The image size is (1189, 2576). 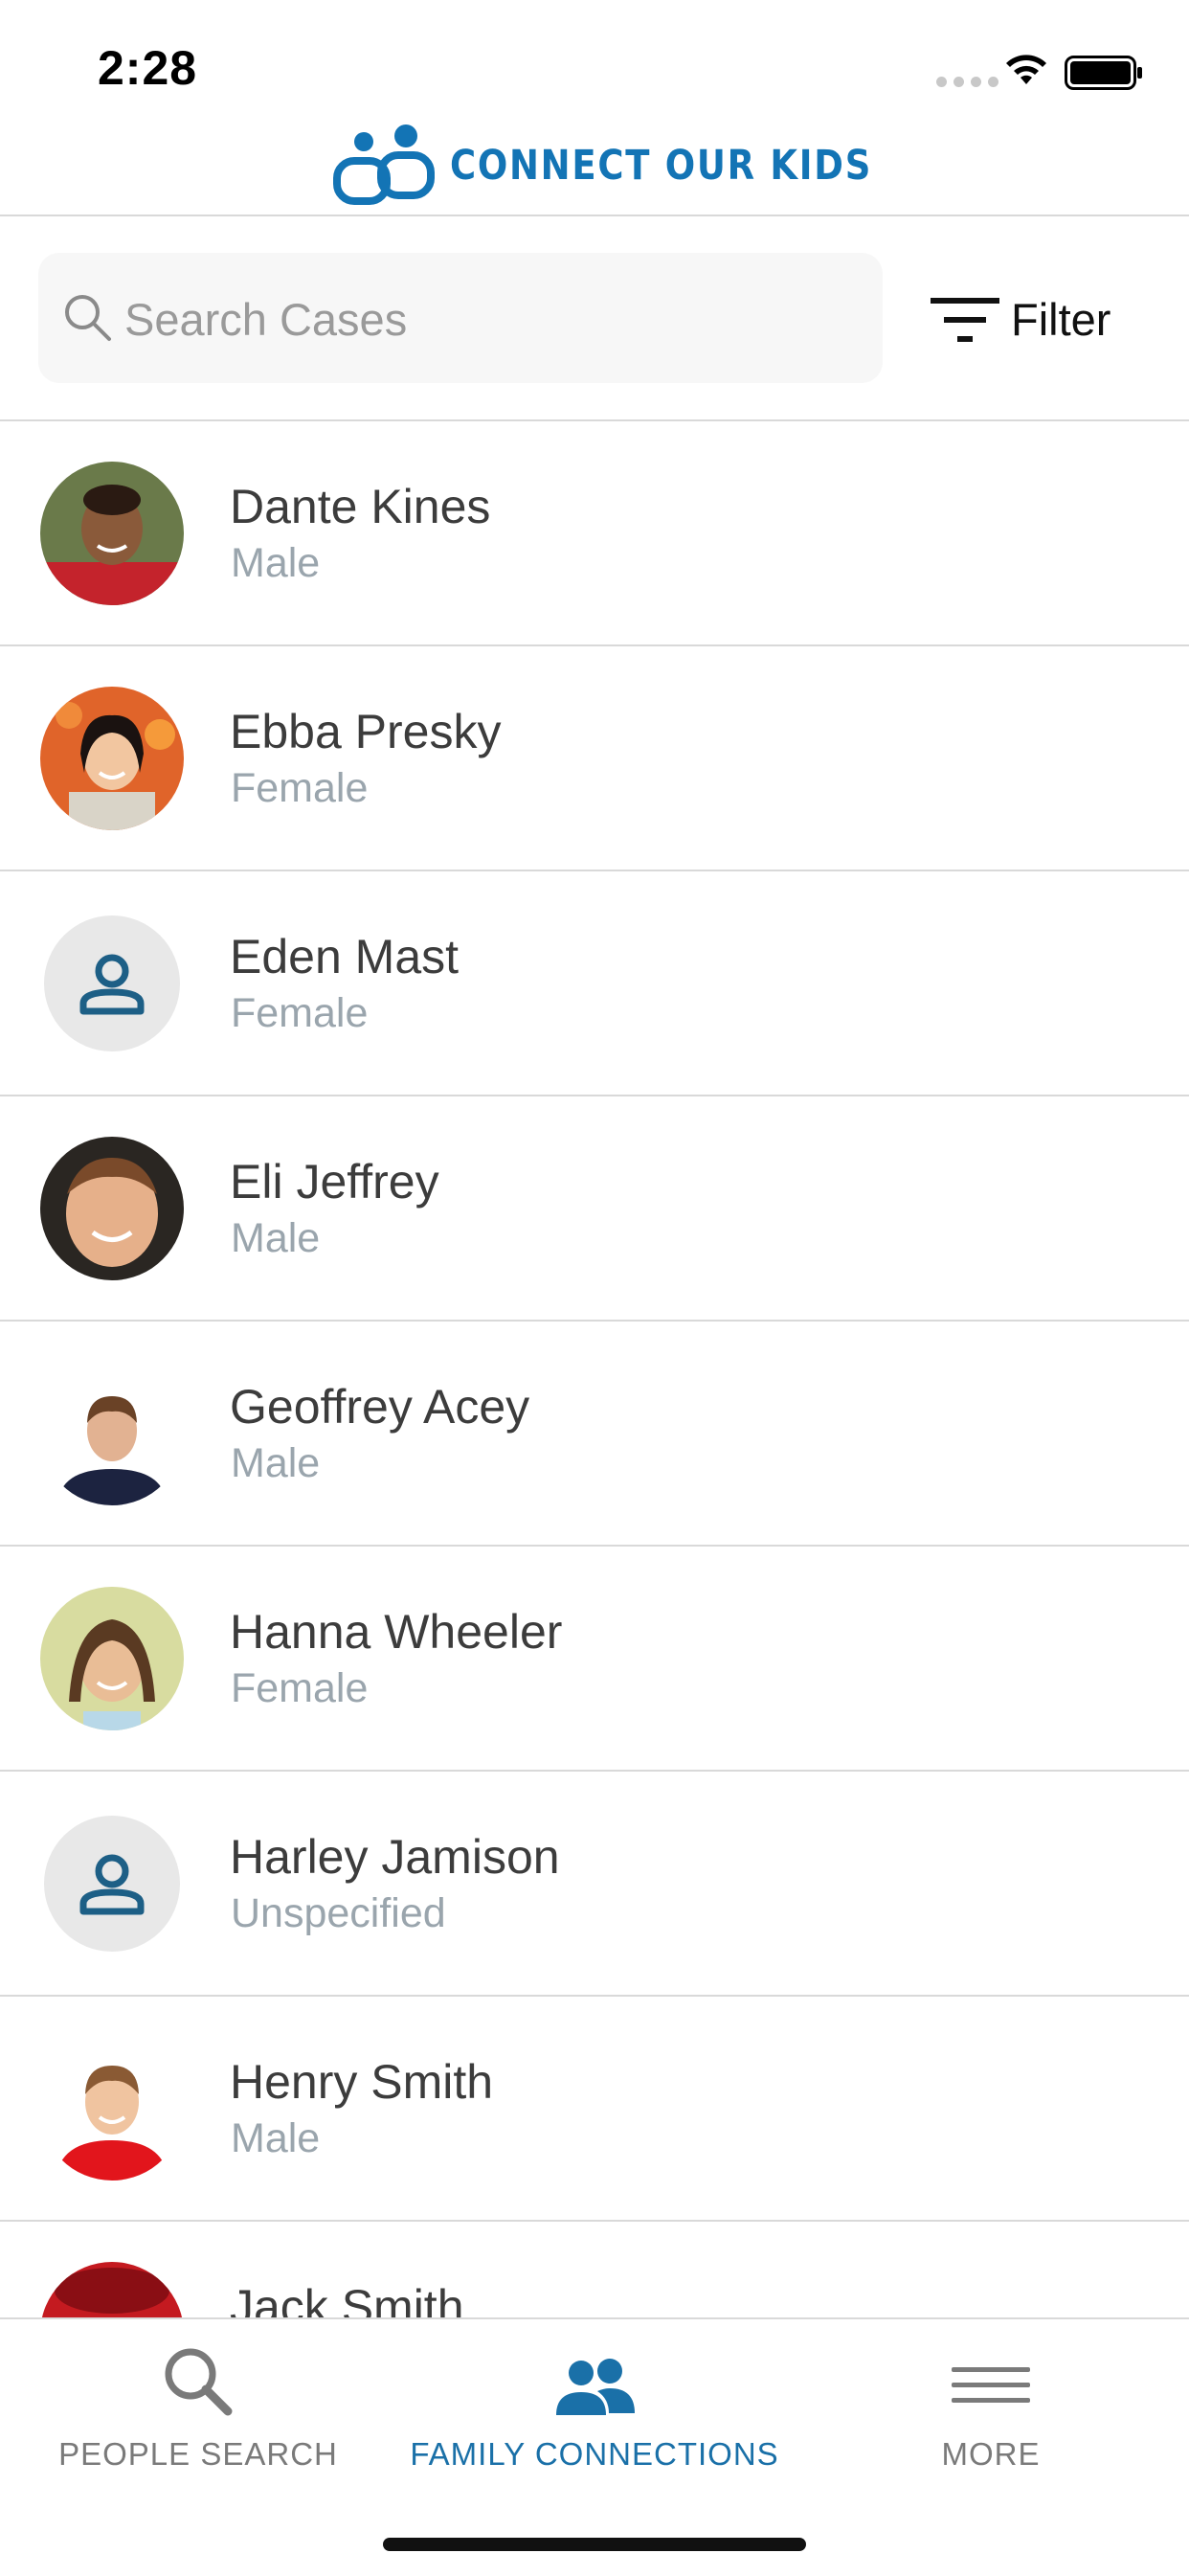 What do you see at coordinates (395, 1857) in the screenshot?
I see `case-name: Harley Jamison` at bounding box center [395, 1857].